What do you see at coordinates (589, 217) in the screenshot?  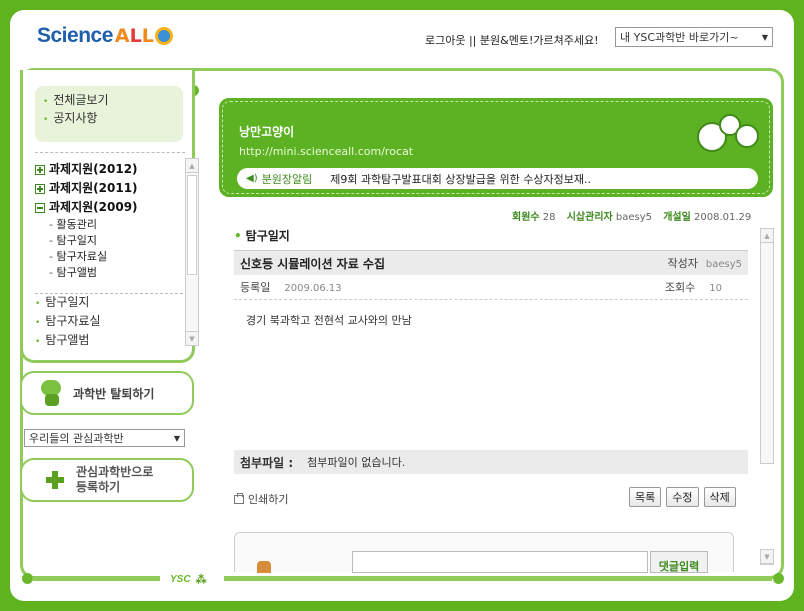 I see `admin-label: 시삽관리자` at bounding box center [589, 217].